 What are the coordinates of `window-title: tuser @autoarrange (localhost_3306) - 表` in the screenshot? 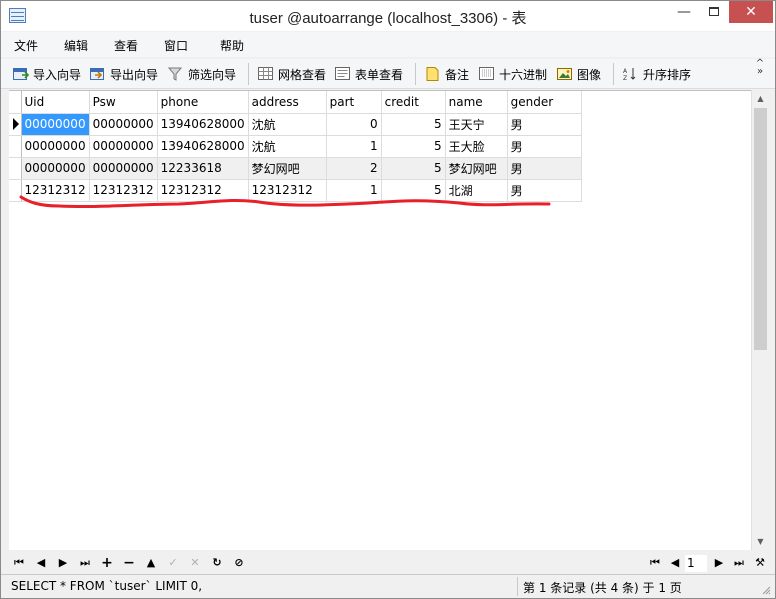 It's located at (388, 18).